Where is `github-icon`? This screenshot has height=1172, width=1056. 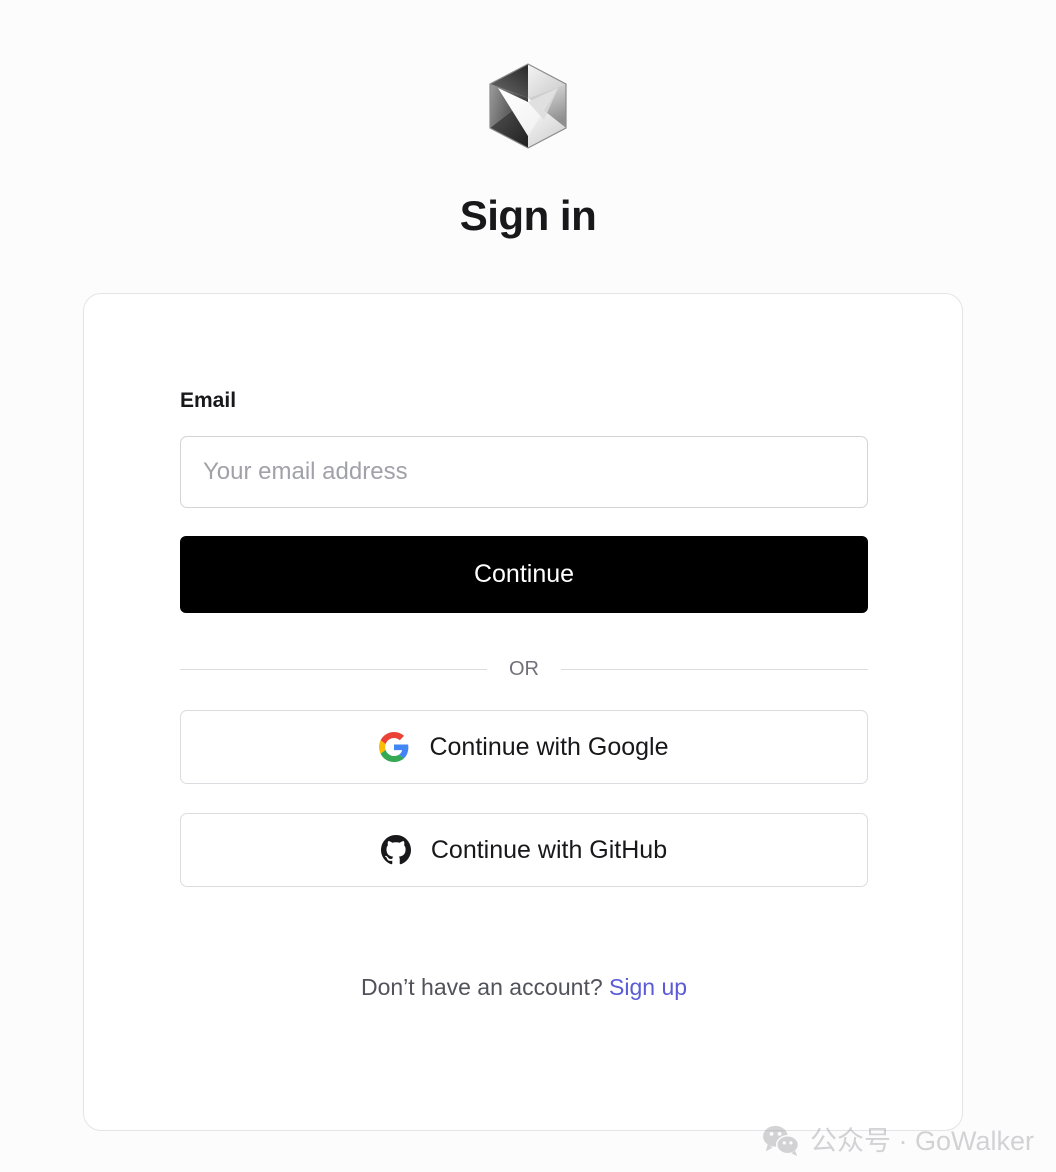 github-icon is located at coordinates (395, 850).